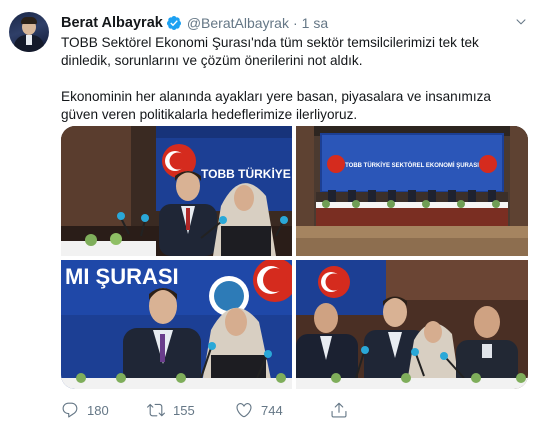 Image resolution: width=537 pixels, height=429 pixels. I want to click on reply-button: 180, so click(85, 410).